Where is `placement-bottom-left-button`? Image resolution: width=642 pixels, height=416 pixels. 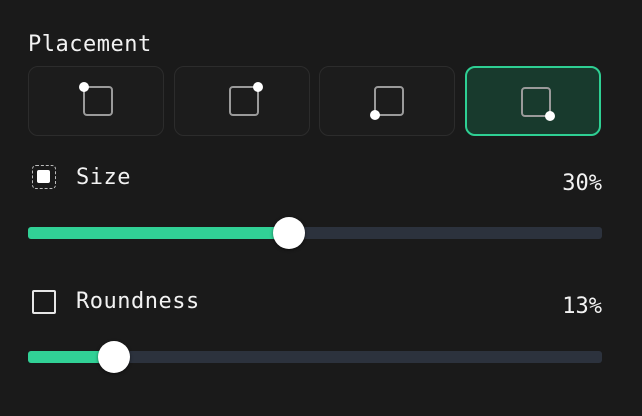 placement-bottom-left-button is located at coordinates (387, 101).